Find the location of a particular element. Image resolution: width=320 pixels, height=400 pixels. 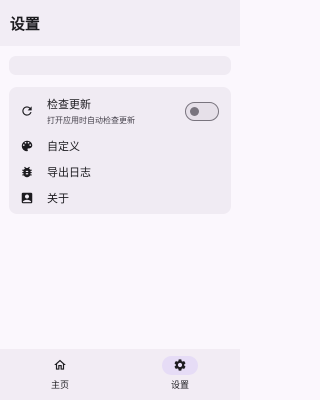

toggle-knob is located at coordinates (194, 111).